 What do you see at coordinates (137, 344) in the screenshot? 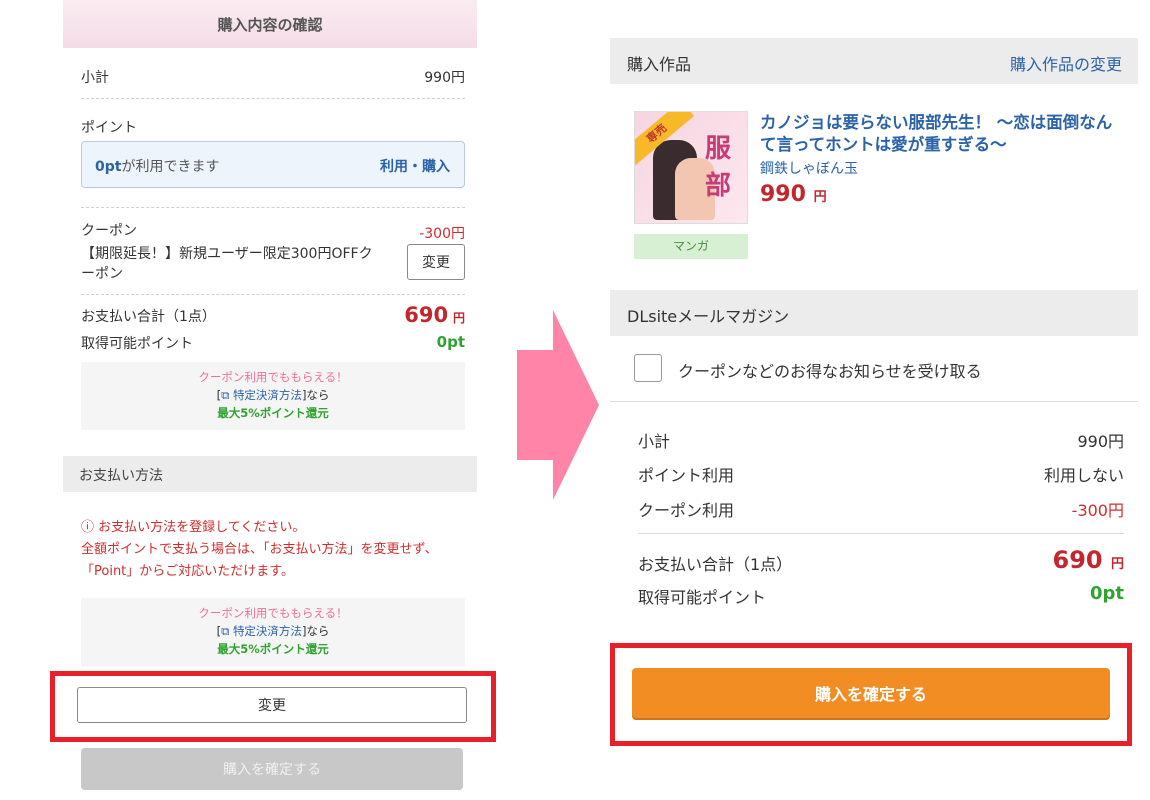
I see `earn-points-label: 取得可能ポイント` at bounding box center [137, 344].